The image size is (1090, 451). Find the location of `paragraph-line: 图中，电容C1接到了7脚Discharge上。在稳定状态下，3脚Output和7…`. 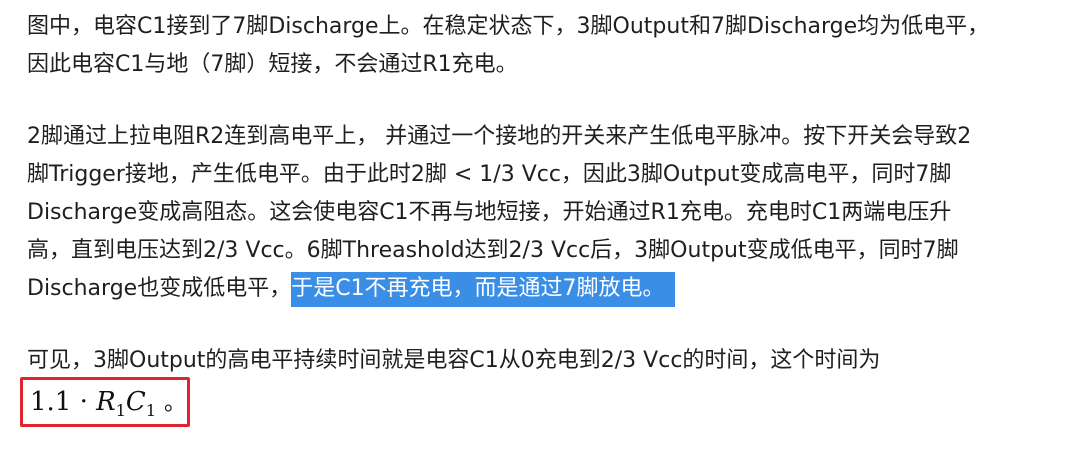

paragraph-line: 图中，电容C1接到了7脚Discharge上。在稳定状态下，3脚Output和7… is located at coordinates (508, 26).